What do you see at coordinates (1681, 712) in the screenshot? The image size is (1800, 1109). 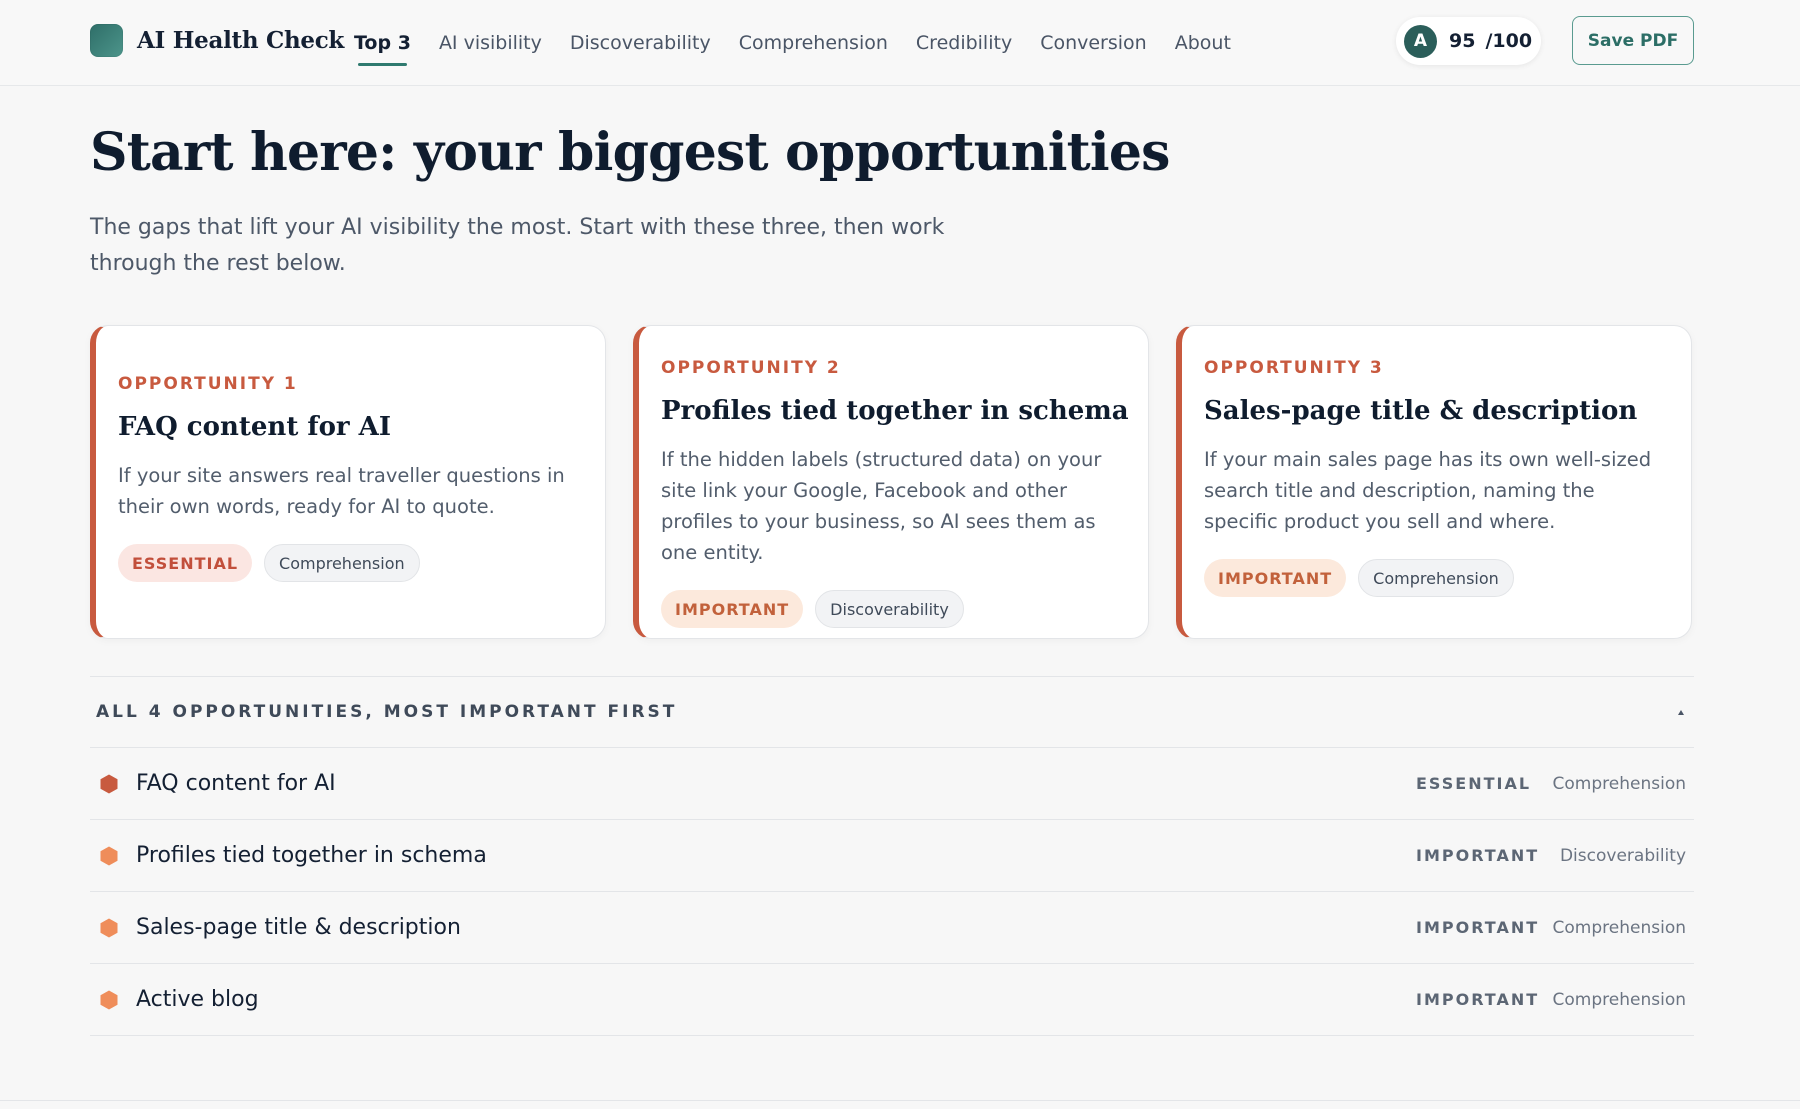 I see `collapse-caret-icon` at bounding box center [1681, 712].